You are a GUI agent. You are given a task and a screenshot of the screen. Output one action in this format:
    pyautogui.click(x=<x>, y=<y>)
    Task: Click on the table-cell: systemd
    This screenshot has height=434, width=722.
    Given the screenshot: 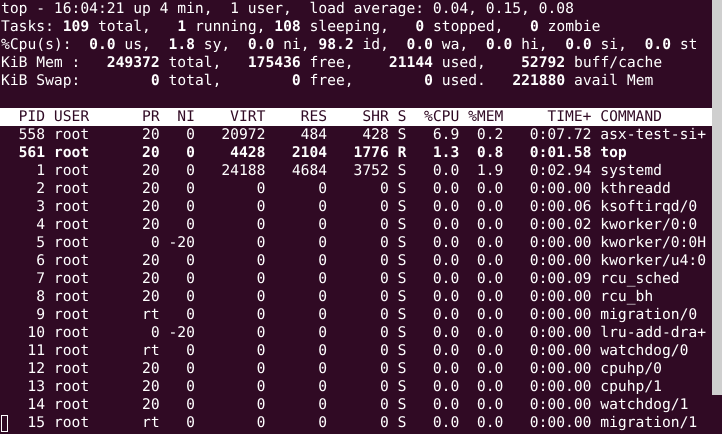 What is the action you would take?
    pyautogui.click(x=631, y=171)
    